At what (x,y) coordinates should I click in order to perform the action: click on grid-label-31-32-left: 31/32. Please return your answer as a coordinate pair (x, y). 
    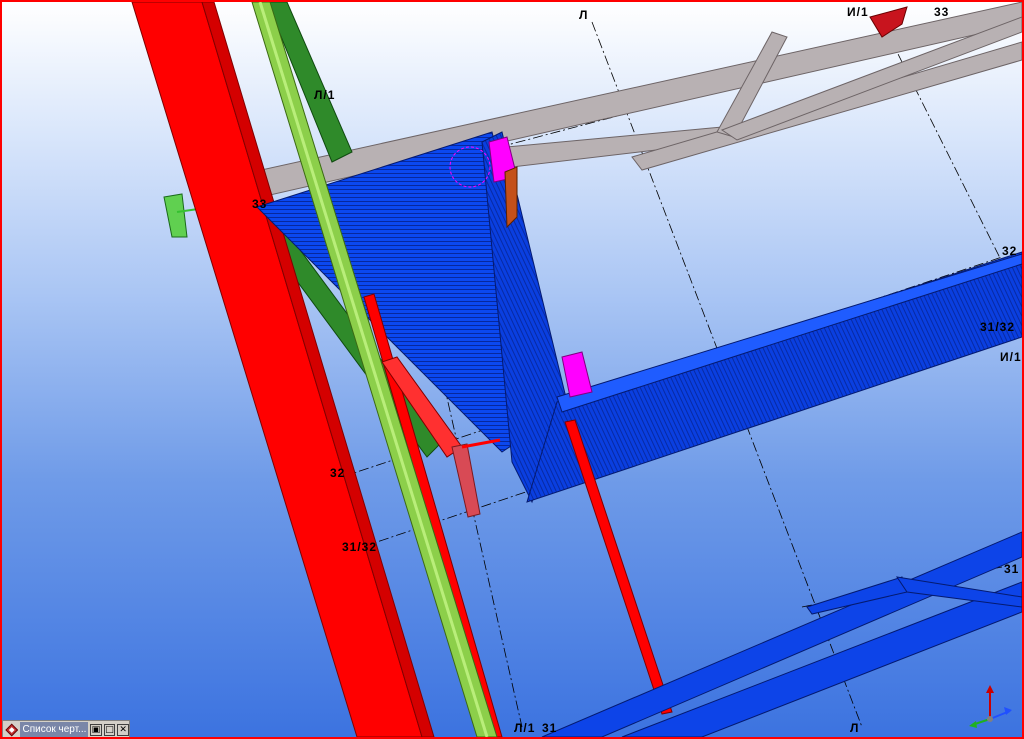
    Looking at the image, I should click on (360, 547).